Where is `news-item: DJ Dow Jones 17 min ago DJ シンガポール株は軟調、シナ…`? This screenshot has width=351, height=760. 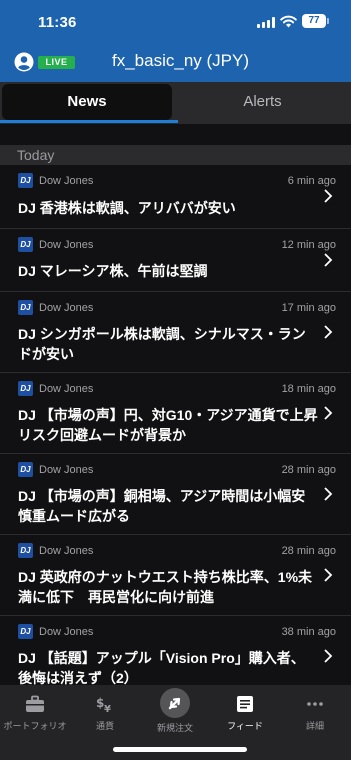 news-item: DJ Dow Jones 17 min ago DJ シンガポール株は軟調、シナ… is located at coordinates (175, 332).